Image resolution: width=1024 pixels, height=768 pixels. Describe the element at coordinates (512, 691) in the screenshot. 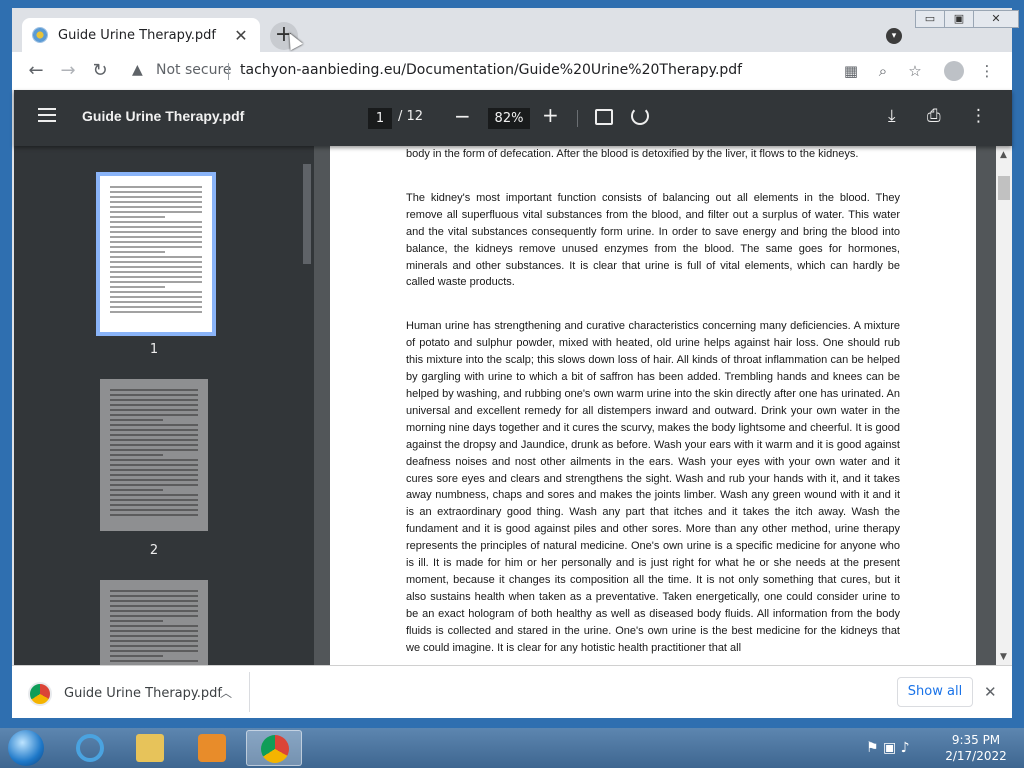

I see `download-shelf: Guide Urine Therapy.pdf ︿ Show all ✕` at that location.